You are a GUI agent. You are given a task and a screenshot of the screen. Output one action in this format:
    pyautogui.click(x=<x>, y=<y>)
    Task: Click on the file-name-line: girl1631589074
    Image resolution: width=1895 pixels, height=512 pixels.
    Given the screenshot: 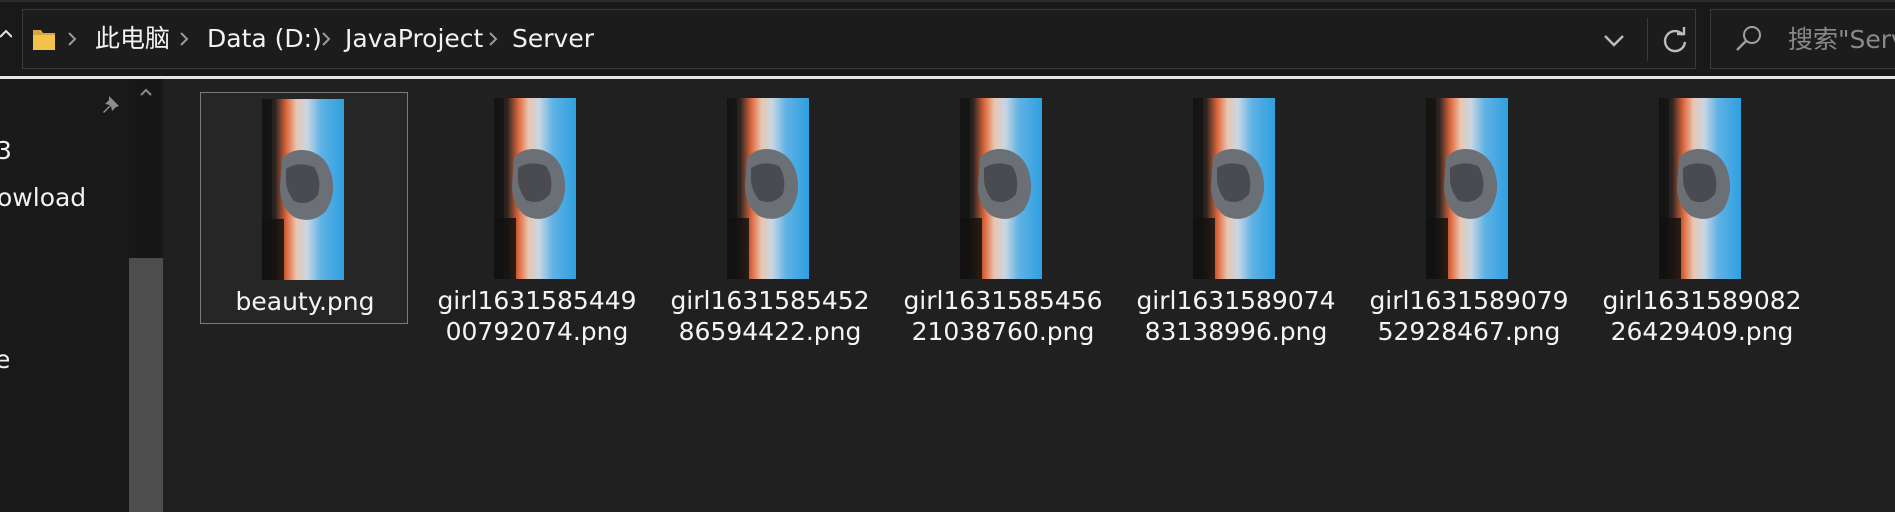 What is the action you would take?
    pyautogui.click(x=1236, y=300)
    